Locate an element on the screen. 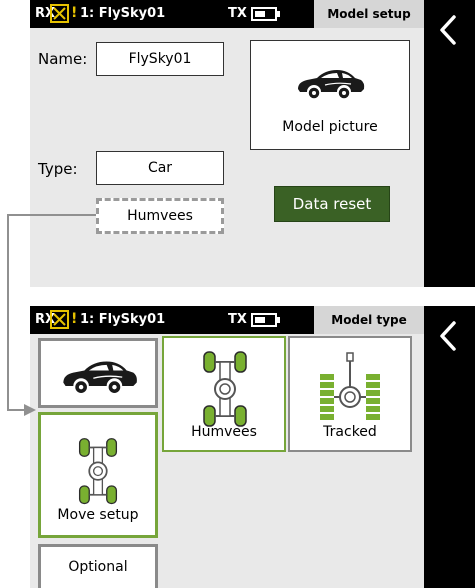 The width and height of the screenshot is (475, 588). car-category-tile is located at coordinates (98, 373).